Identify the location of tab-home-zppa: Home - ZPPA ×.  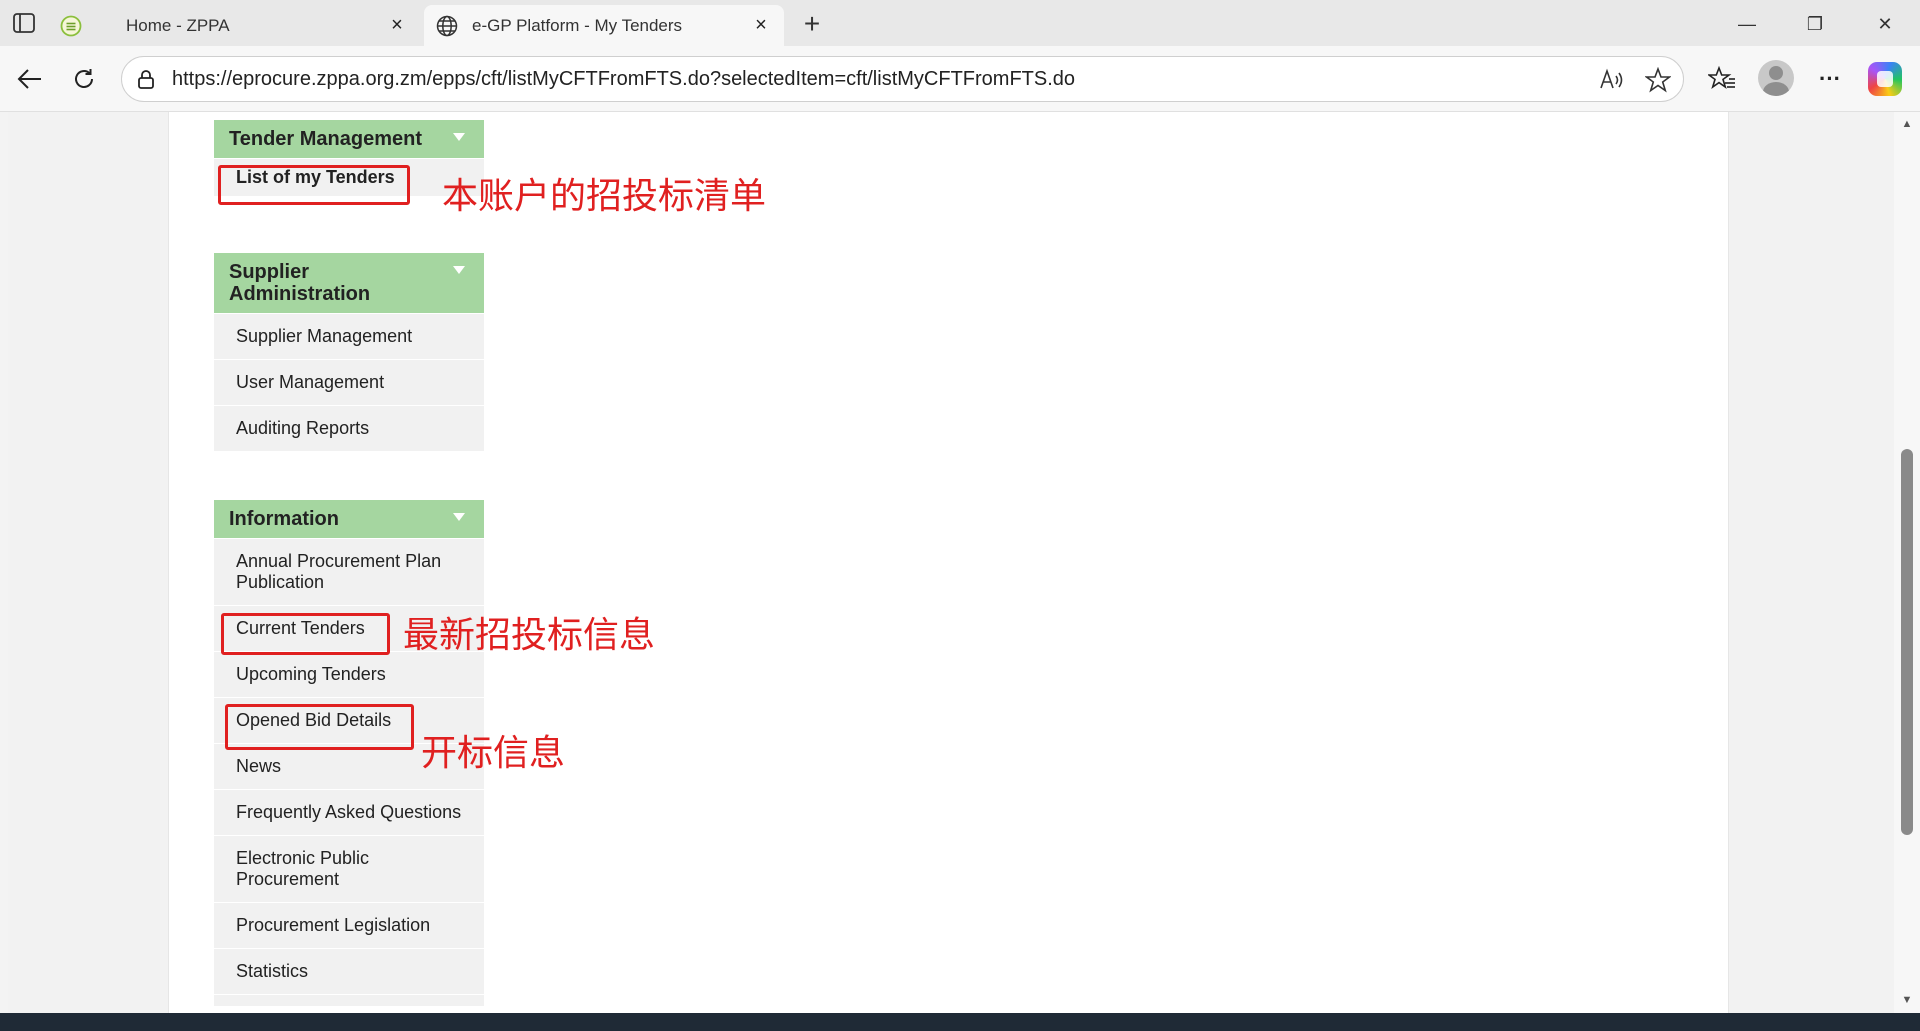
(234, 25).